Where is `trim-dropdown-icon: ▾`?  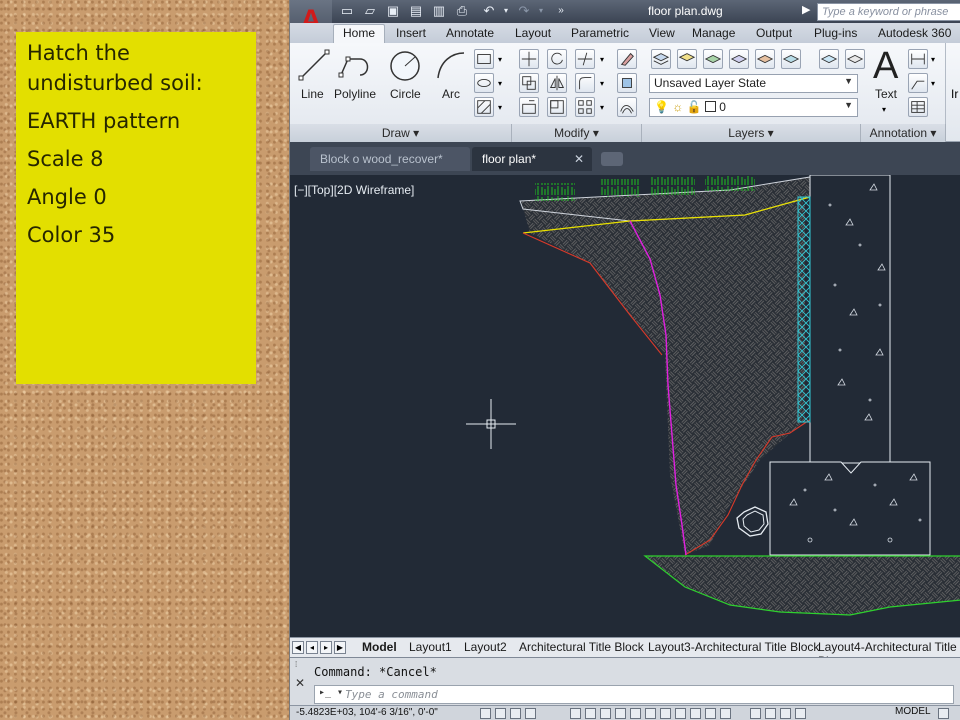
trim-dropdown-icon: ▾ is located at coordinates (602, 59).